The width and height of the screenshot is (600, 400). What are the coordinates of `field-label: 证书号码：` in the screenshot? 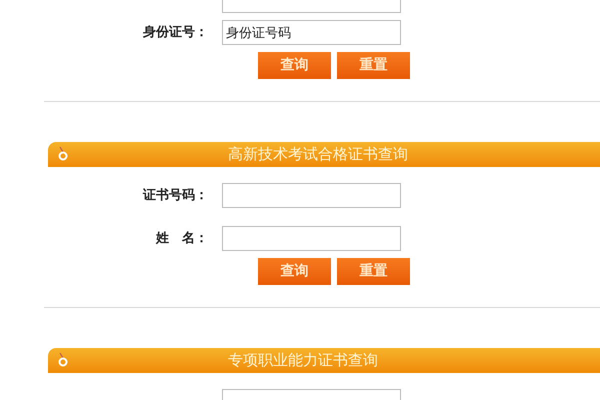 It's located at (175, 195).